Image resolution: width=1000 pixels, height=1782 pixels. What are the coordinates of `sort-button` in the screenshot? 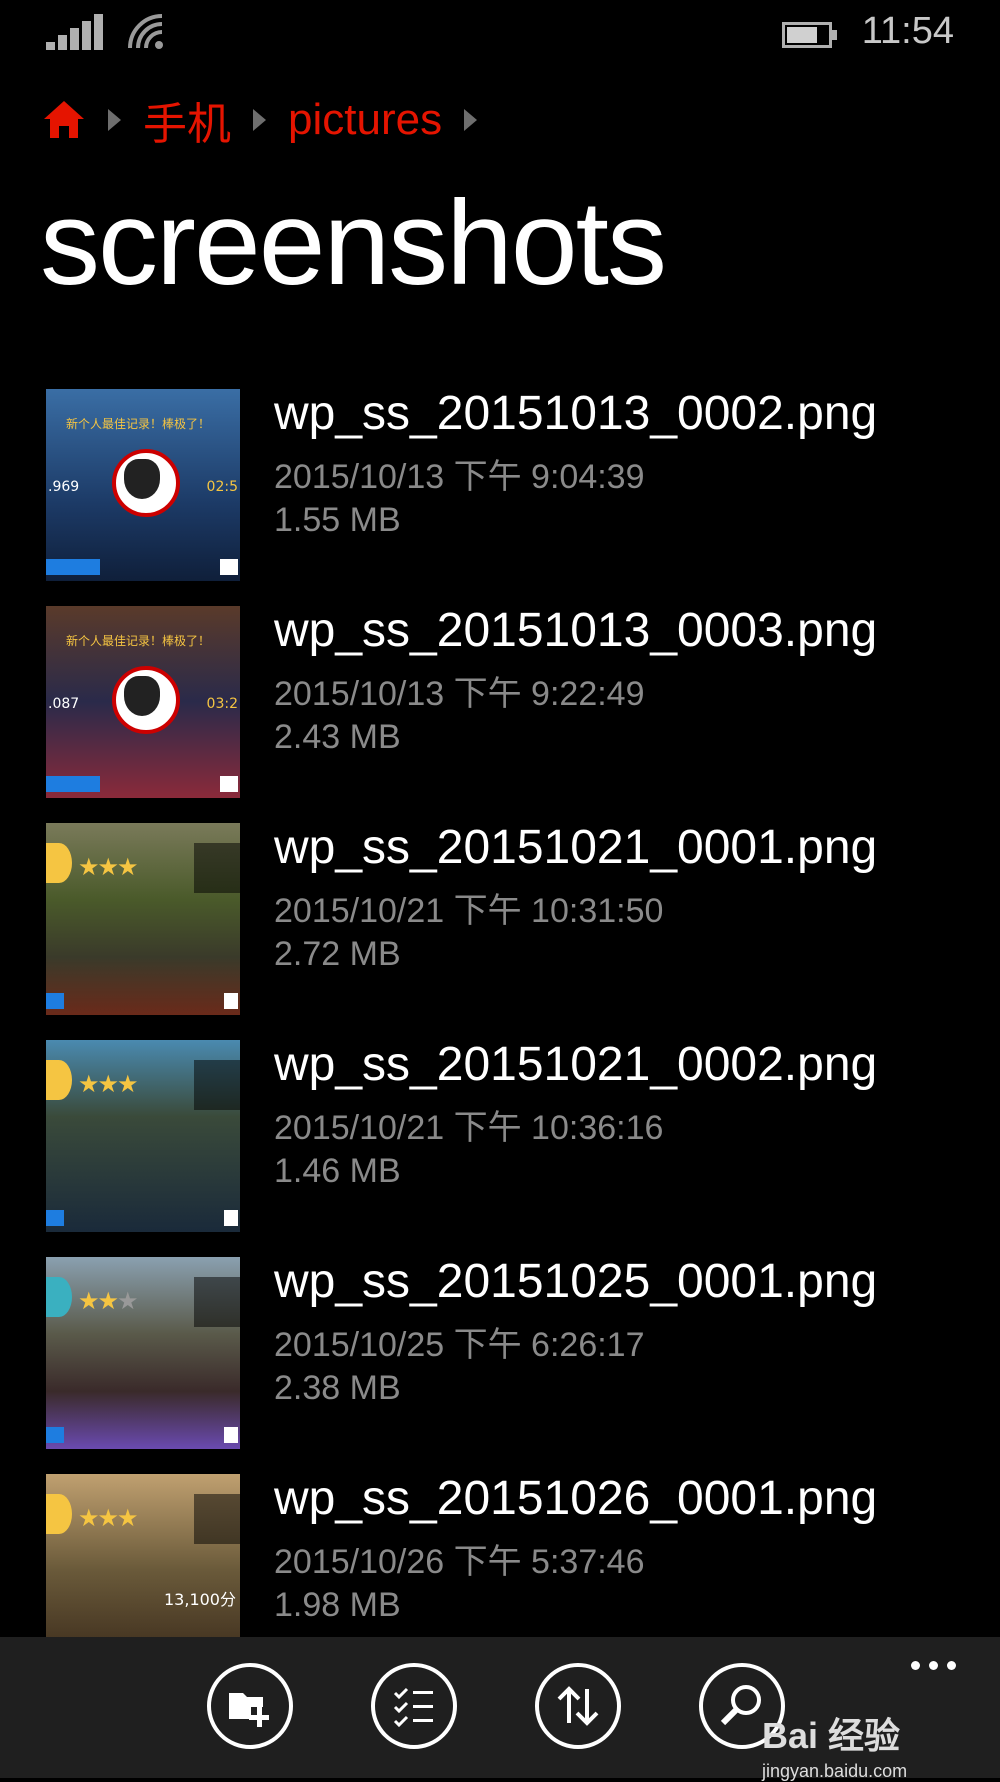 It's located at (578, 1706).